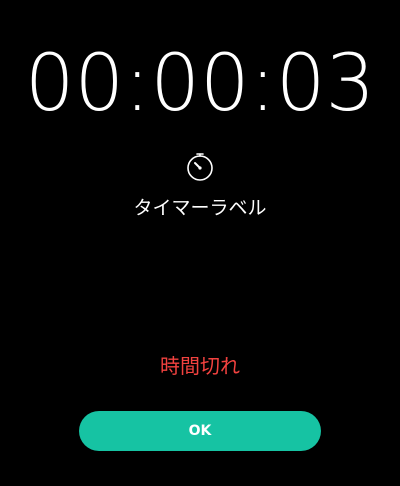 This screenshot has width=400, height=486. Describe the element at coordinates (200, 167) in the screenshot. I see `stopwatch-icon` at that location.